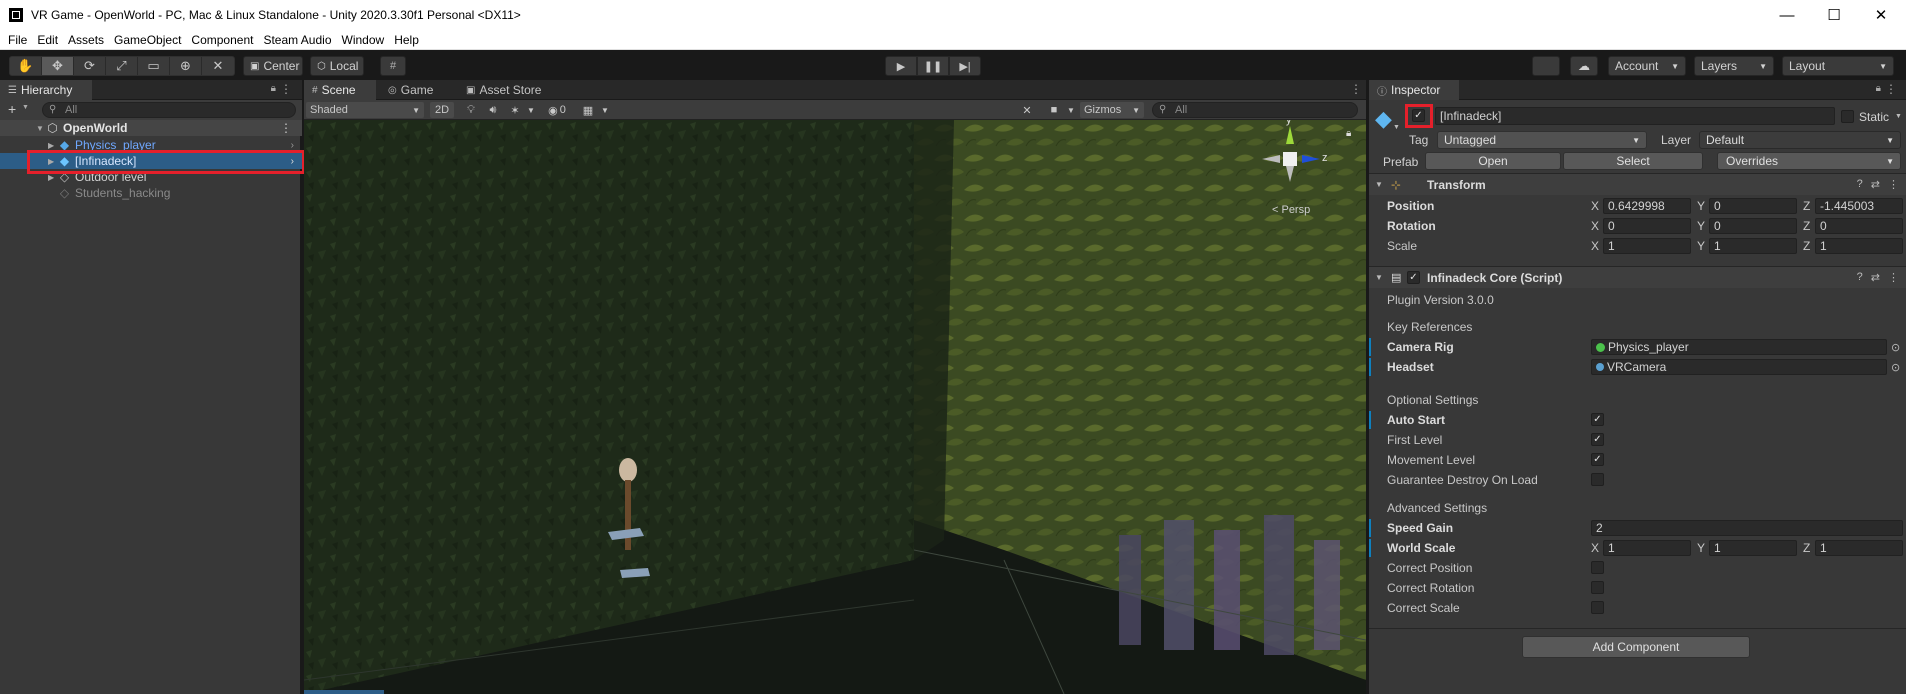 Image resolution: width=1906 pixels, height=694 pixels. Describe the element at coordinates (588, 110) in the screenshot. I see `grid-toggle-icon: ▦` at that location.